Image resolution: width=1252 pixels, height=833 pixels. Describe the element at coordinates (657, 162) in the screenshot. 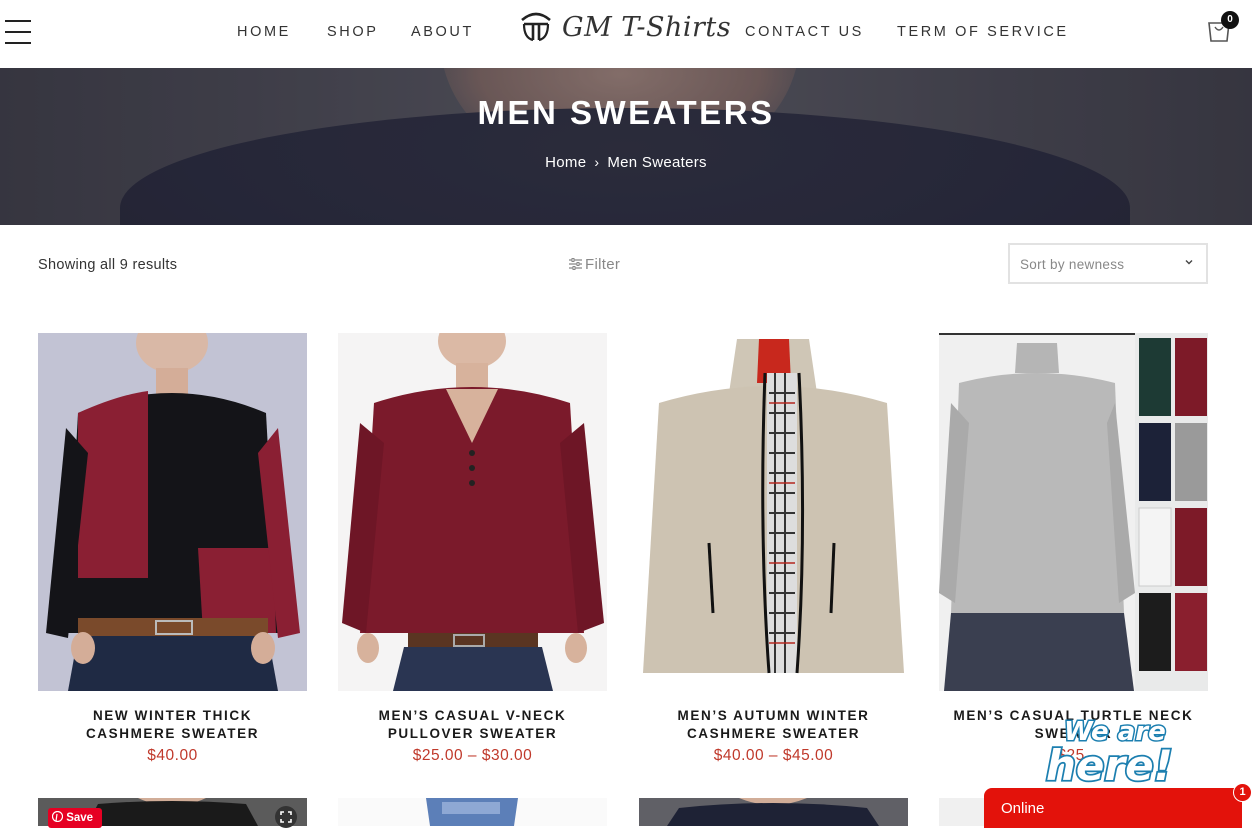

I see `breadcrumb-current: Men Sweaters` at that location.